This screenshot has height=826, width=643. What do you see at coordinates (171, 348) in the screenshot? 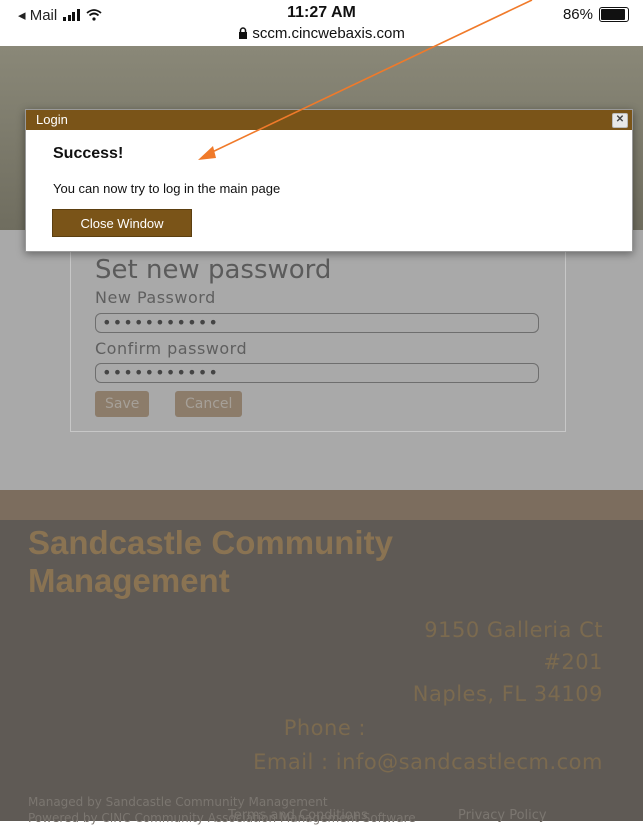
I see `confirm-password-label: Confirm password` at bounding box center [171, 348].